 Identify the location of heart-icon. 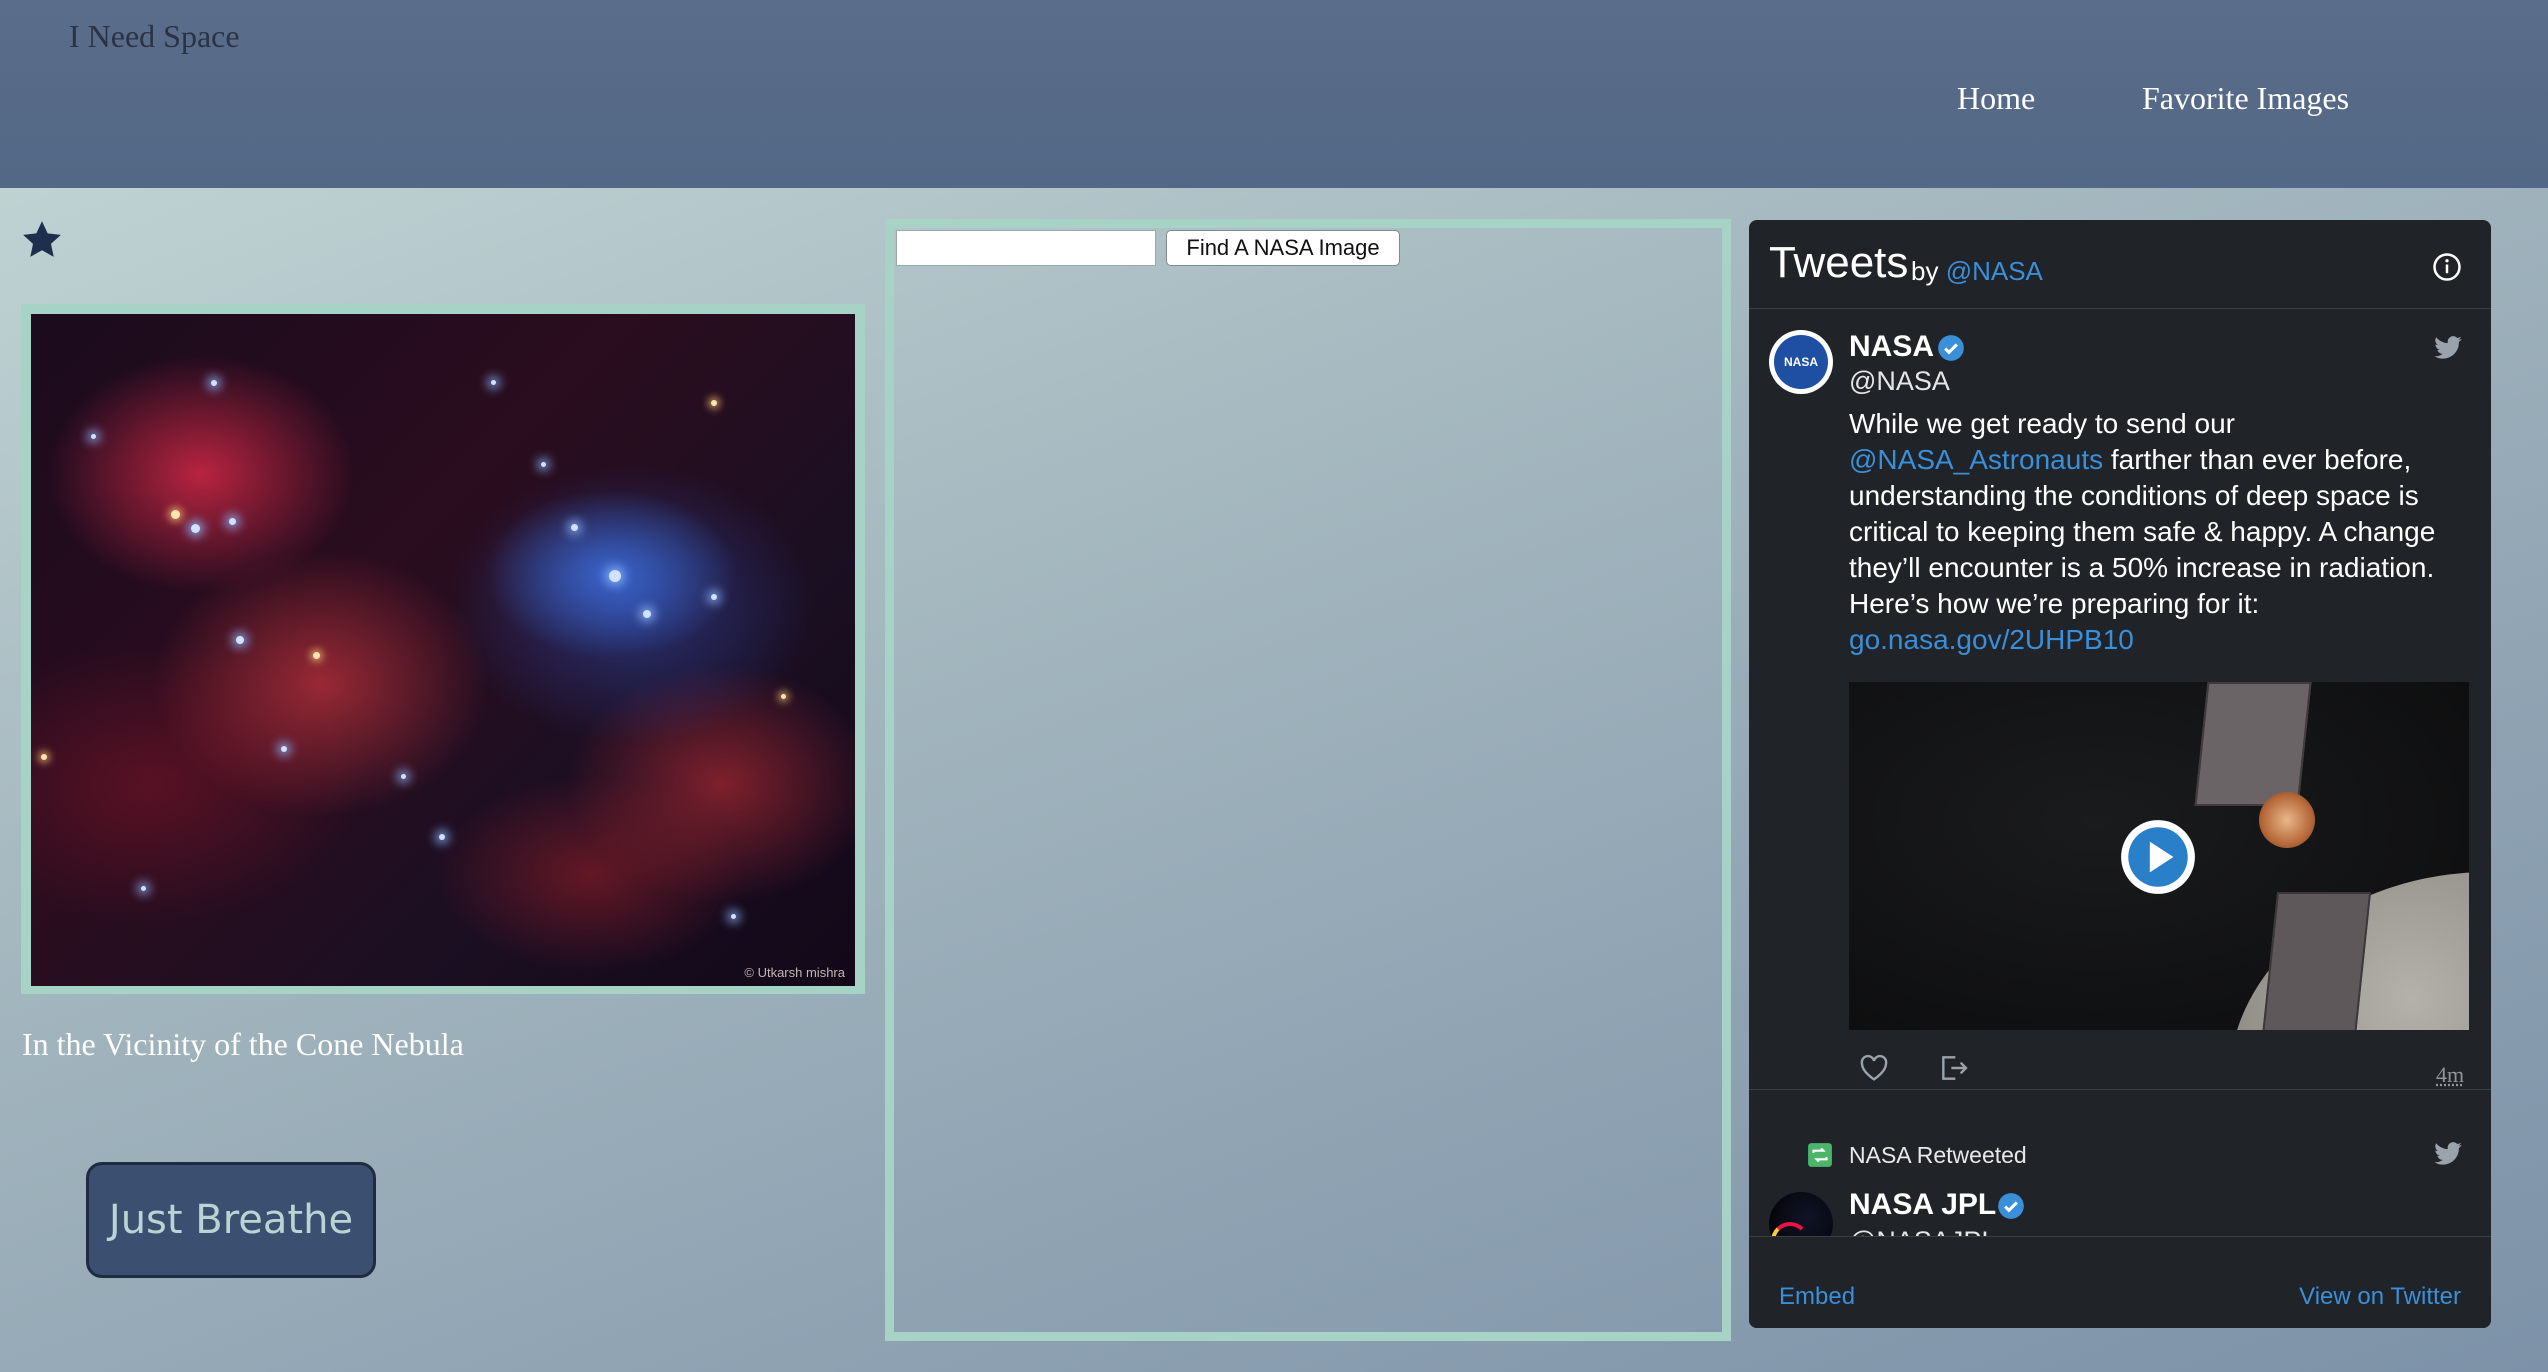
(1874, 1068).